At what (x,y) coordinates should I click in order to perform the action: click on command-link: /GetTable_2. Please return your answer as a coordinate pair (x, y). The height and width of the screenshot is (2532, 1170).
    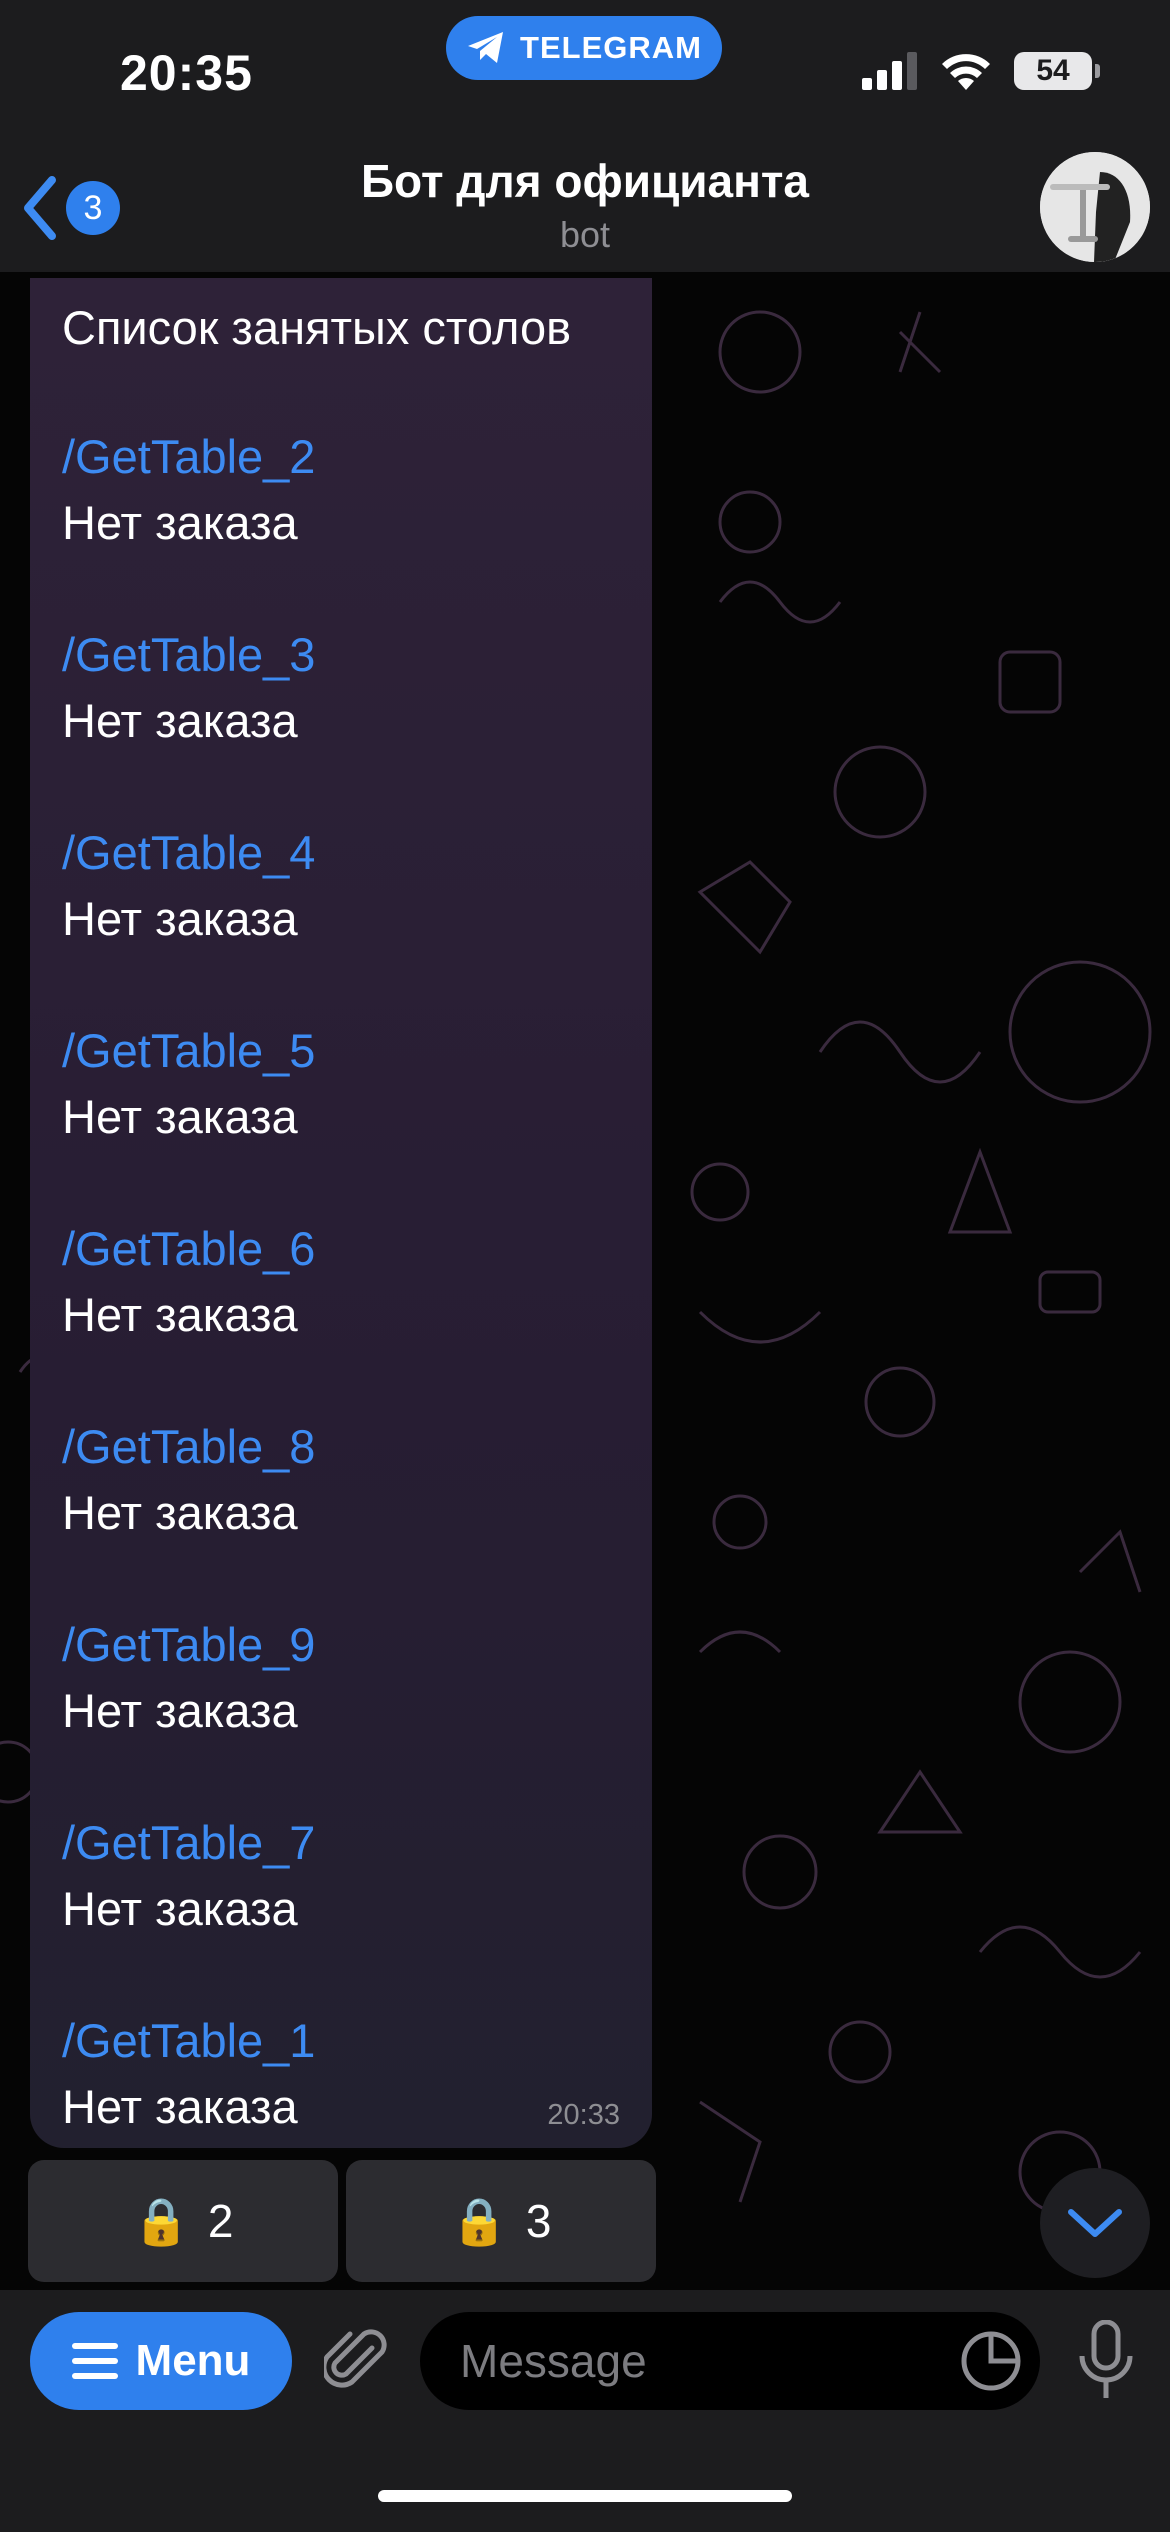
    Looking at the image, I should click on (188, 457).